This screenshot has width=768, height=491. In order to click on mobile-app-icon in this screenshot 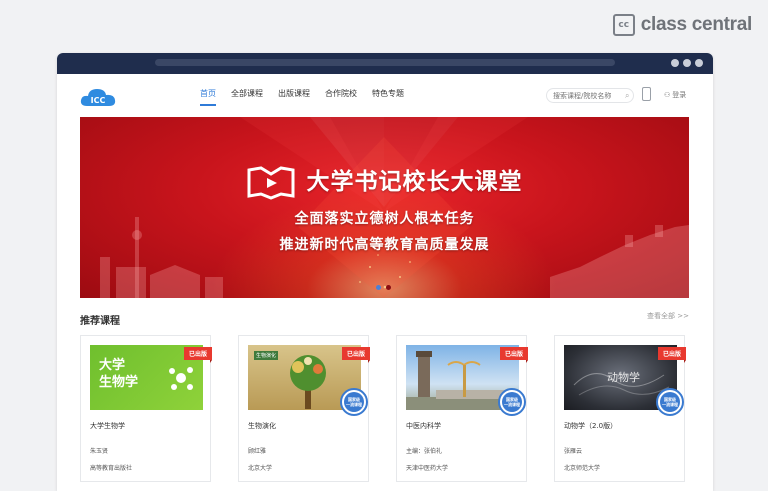, I will do `click(646, 94)`.